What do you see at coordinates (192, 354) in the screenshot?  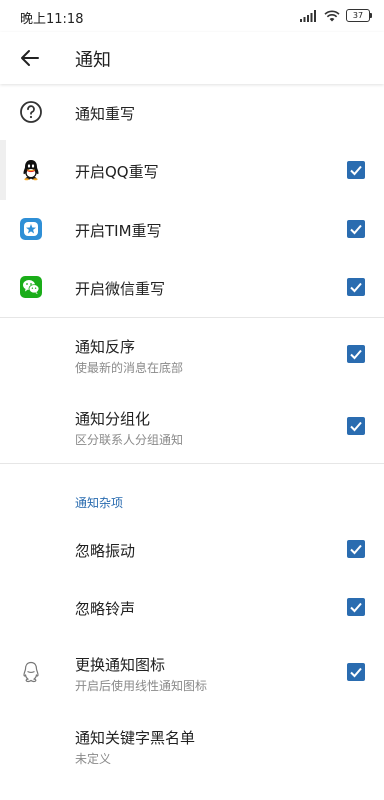 I see `setting-reverse-order: 通知反序 使最新的消息在底部` at bounding box center [192, 354].